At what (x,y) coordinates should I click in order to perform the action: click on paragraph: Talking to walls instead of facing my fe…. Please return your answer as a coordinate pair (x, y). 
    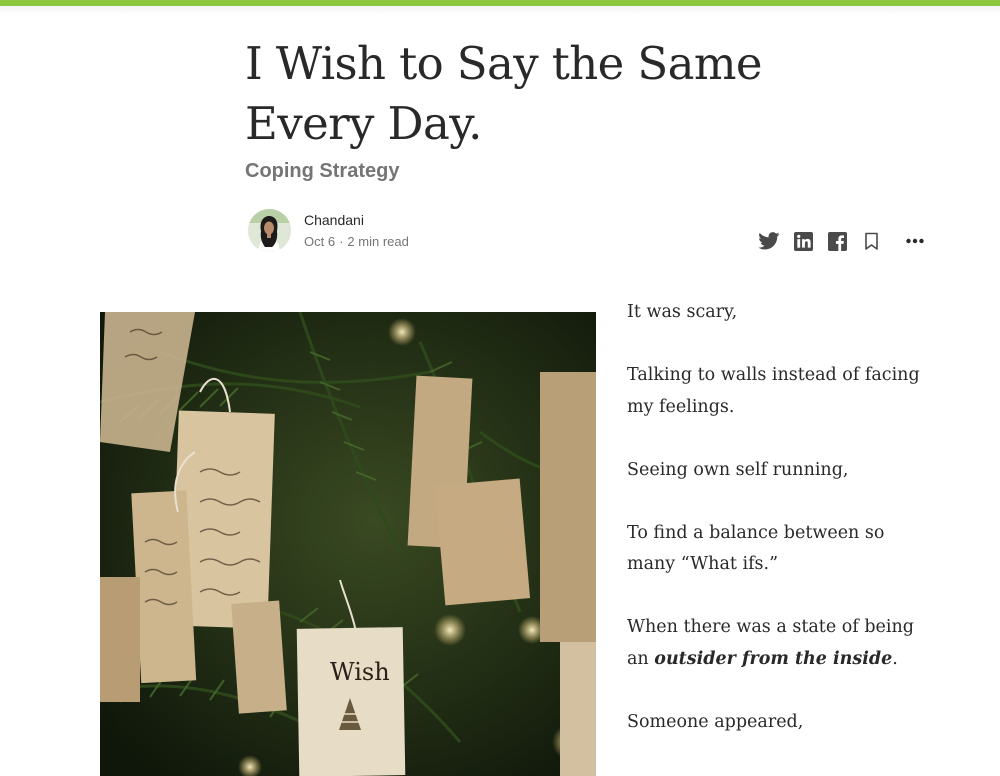
    Looking at the image, I should click on (773, 391).